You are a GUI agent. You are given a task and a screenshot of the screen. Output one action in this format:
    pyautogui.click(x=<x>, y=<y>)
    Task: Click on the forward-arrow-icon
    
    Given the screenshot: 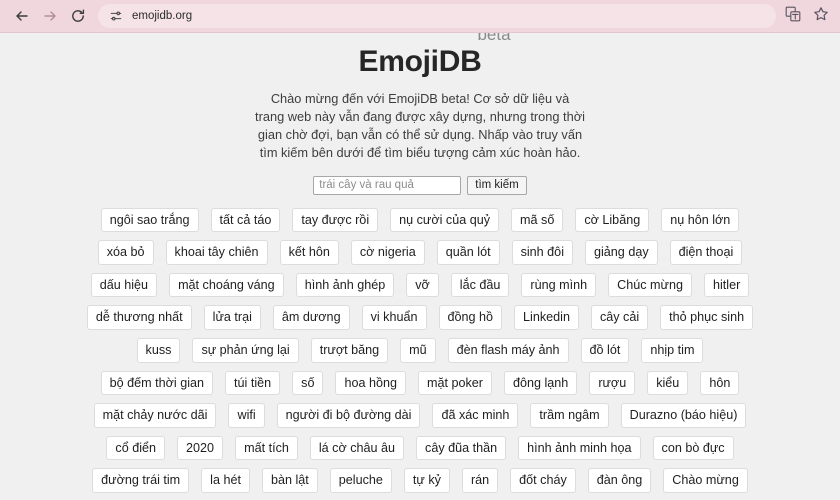 What is the action you would take?
    pyautogui.click(x=50, y=16)
    